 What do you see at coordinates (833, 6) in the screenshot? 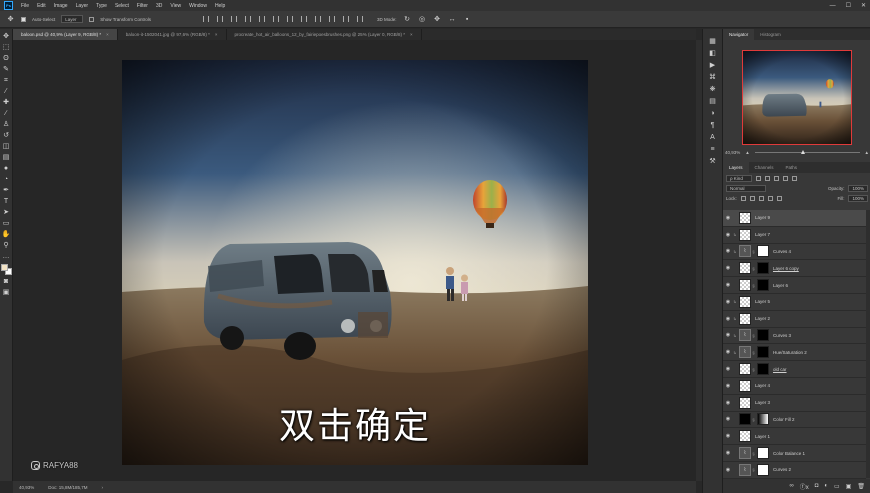
I see `minimize-button: —` at bounding box center [833, 6].